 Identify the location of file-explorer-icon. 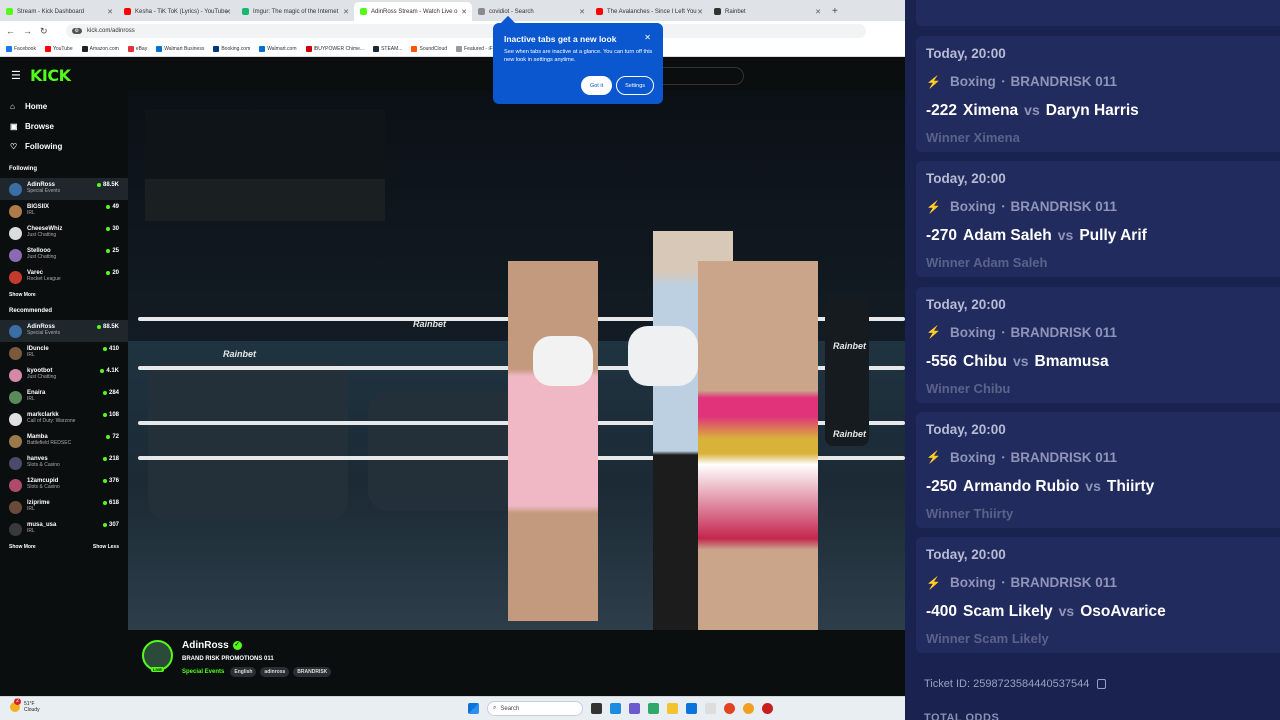
(672, 708).